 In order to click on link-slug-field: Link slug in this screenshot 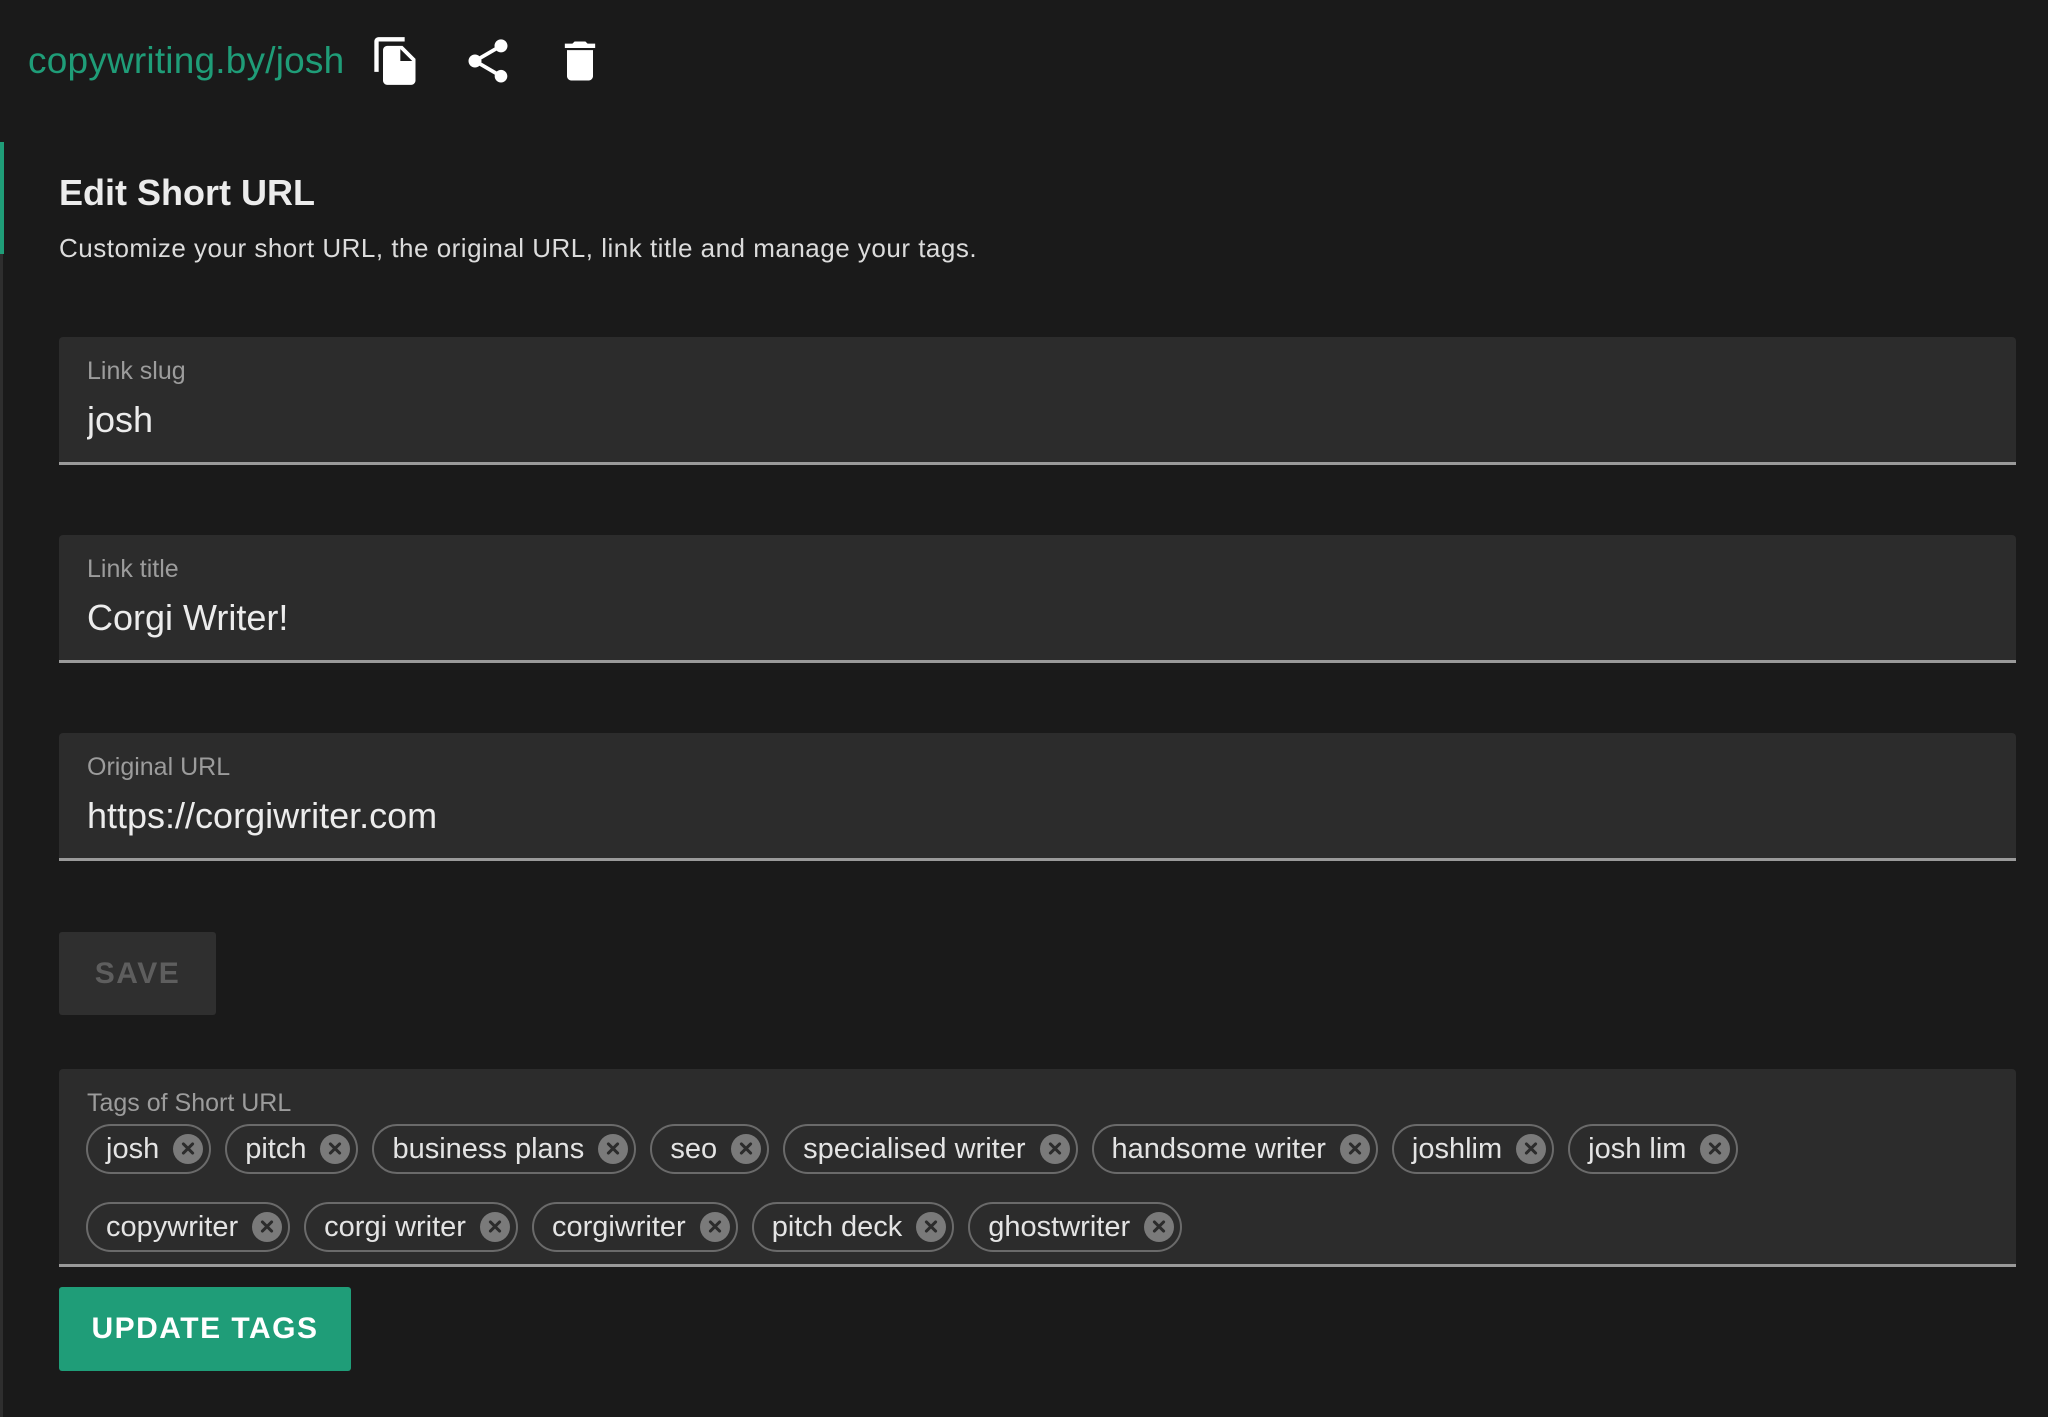, I will do `click(1037, 401)`.